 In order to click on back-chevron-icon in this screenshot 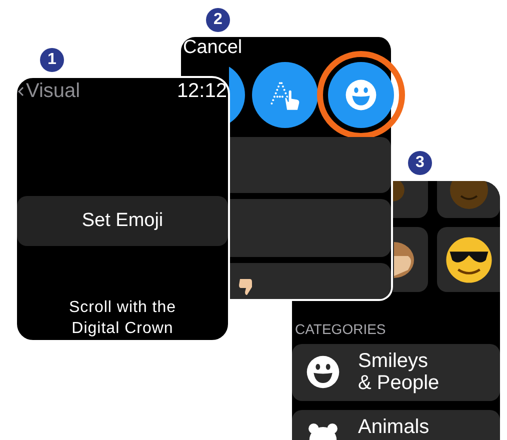, I will do `click(21, 91)`.